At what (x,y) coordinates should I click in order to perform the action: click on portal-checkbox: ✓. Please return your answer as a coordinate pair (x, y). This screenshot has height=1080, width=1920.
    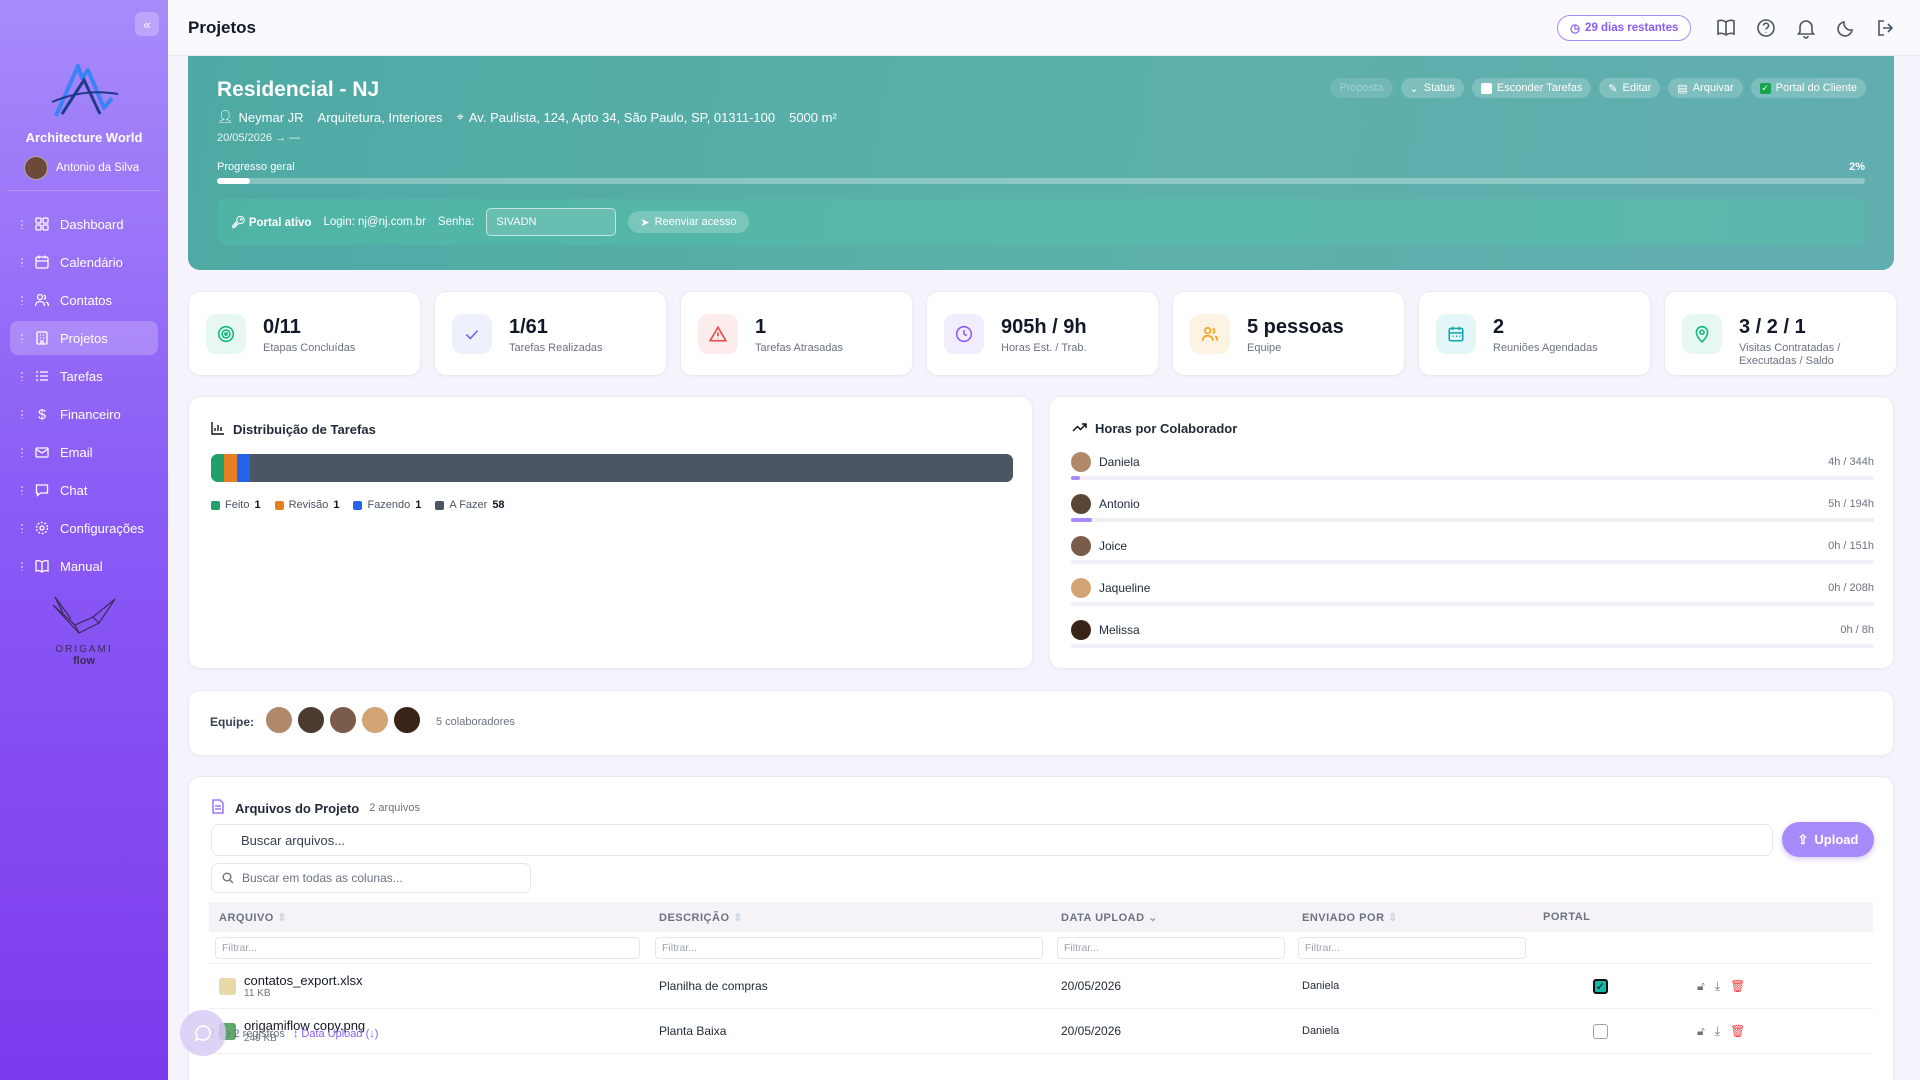
    Looking at the image, I should click on (1600, 986).